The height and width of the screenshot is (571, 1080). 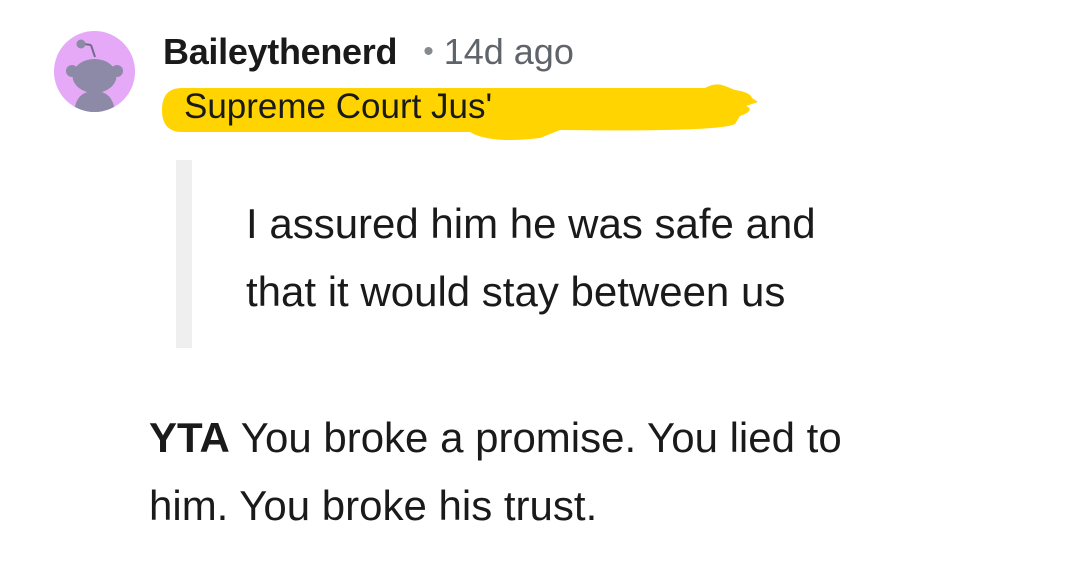 I want to click on comment-body-line: him. You broke his trust., so click(x=373, y=505).